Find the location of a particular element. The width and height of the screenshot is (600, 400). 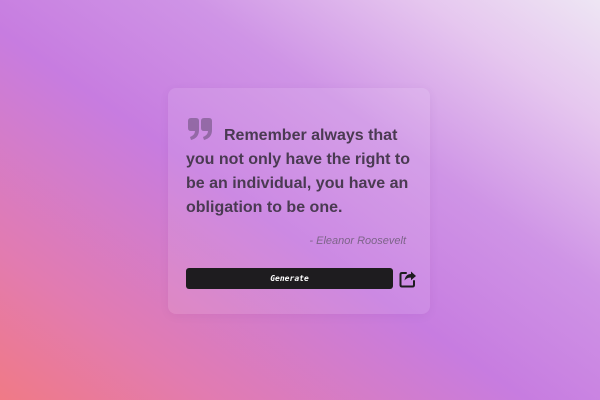

share-icon is located at coordinates (408, 279).